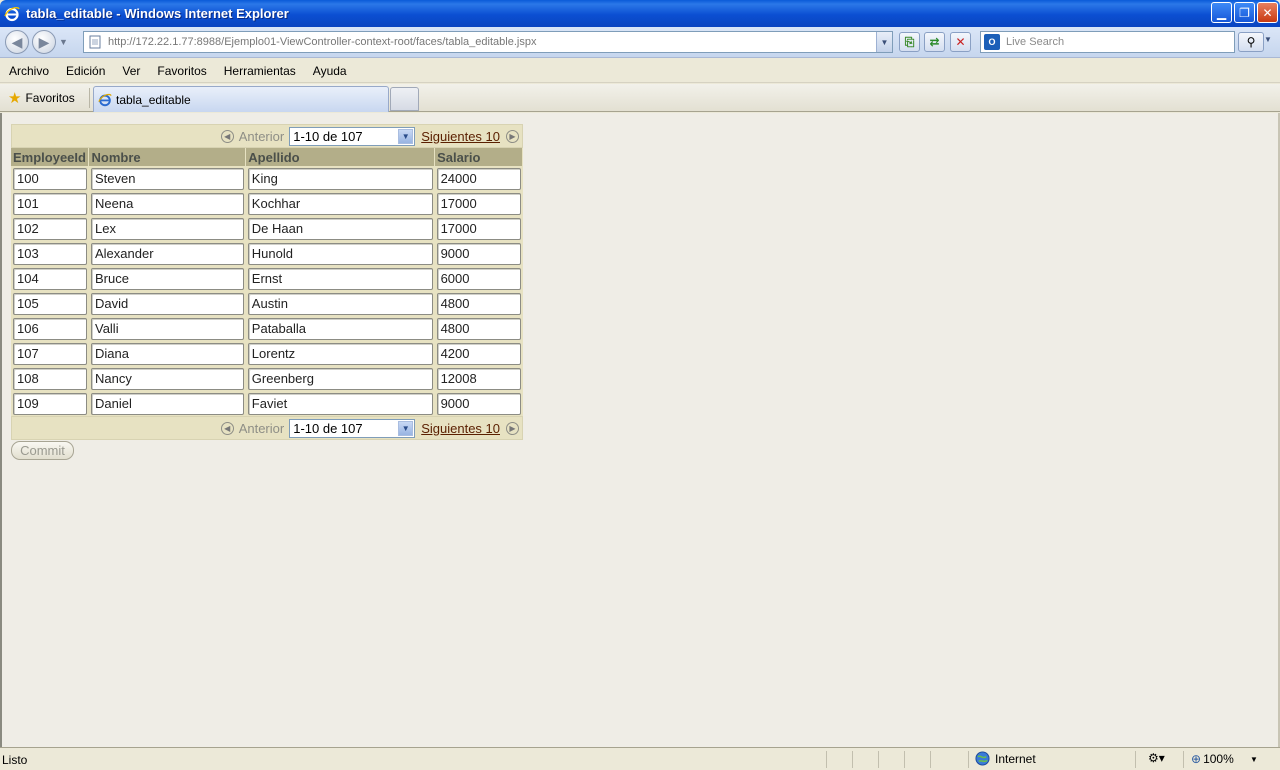  Describe the element at coordinates (1156, 758) in the screenshot. I see `protected-mode-icon: ⚙▾` at that location.